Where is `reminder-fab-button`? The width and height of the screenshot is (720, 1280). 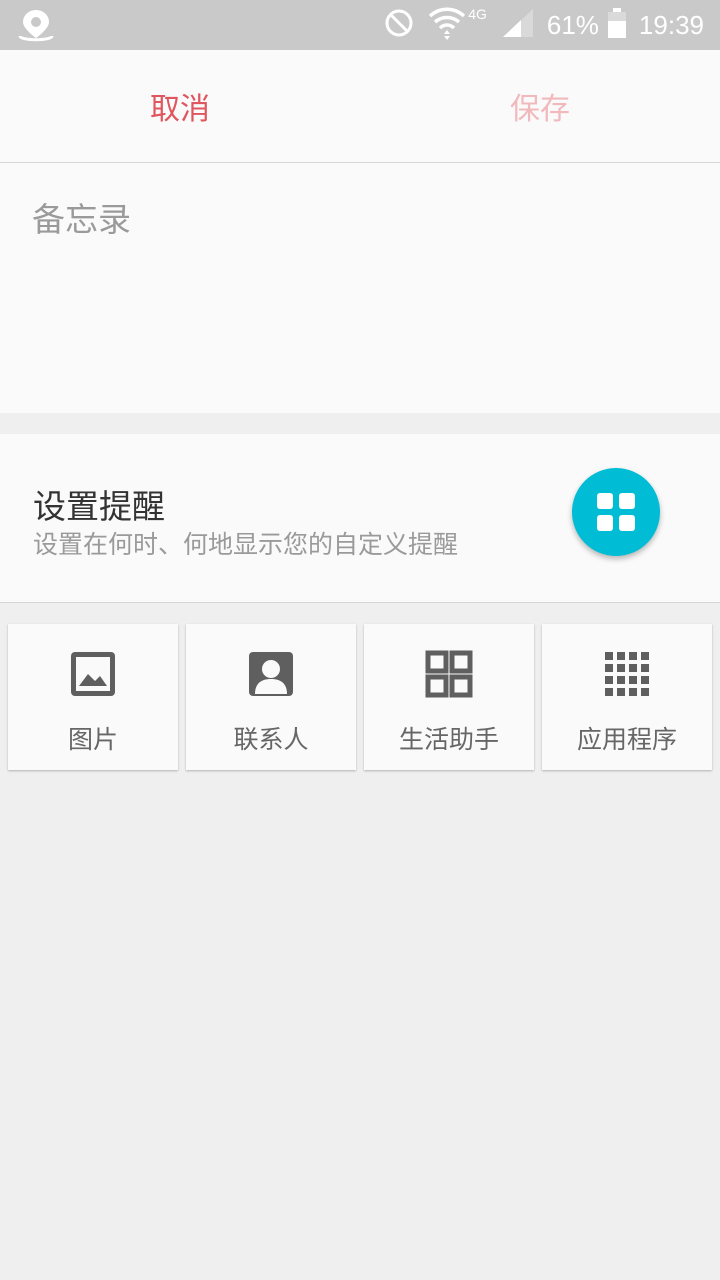 reminder-fab-button is located at coordinates (616, 512).